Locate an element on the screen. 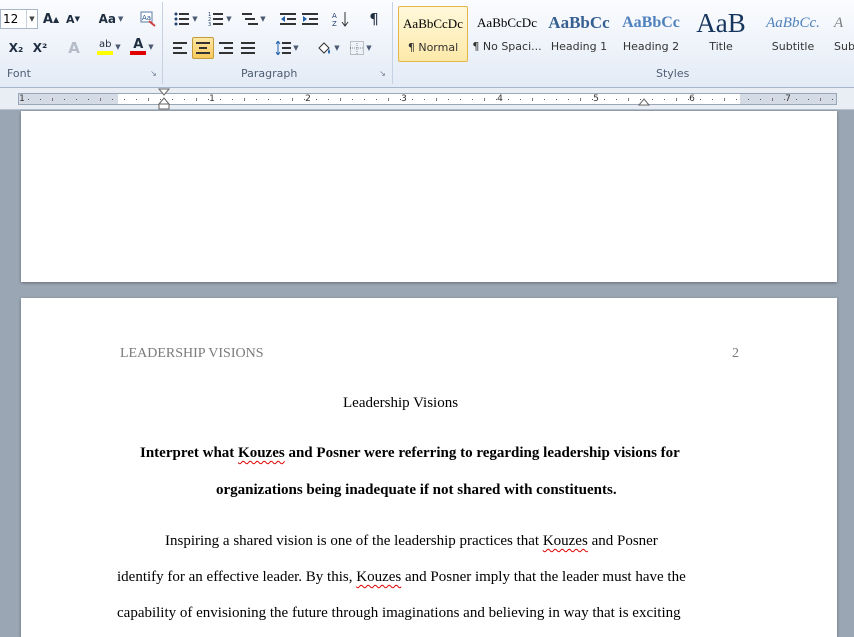 The height and width of the screenshot is (637, 854). increase-indent-button is located at coordinates (310, 19).